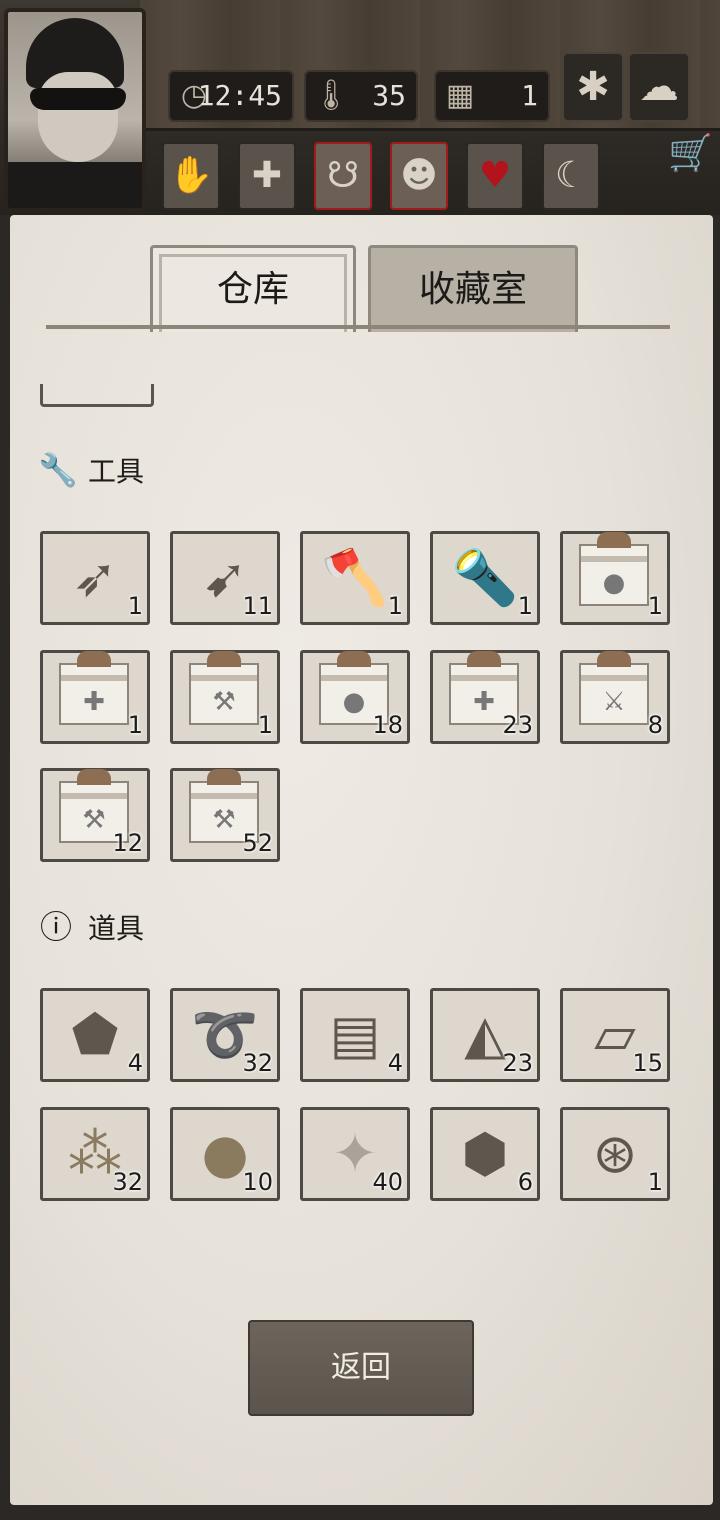  I want to click on inventory-slot: ● 1, so click(615, 578).